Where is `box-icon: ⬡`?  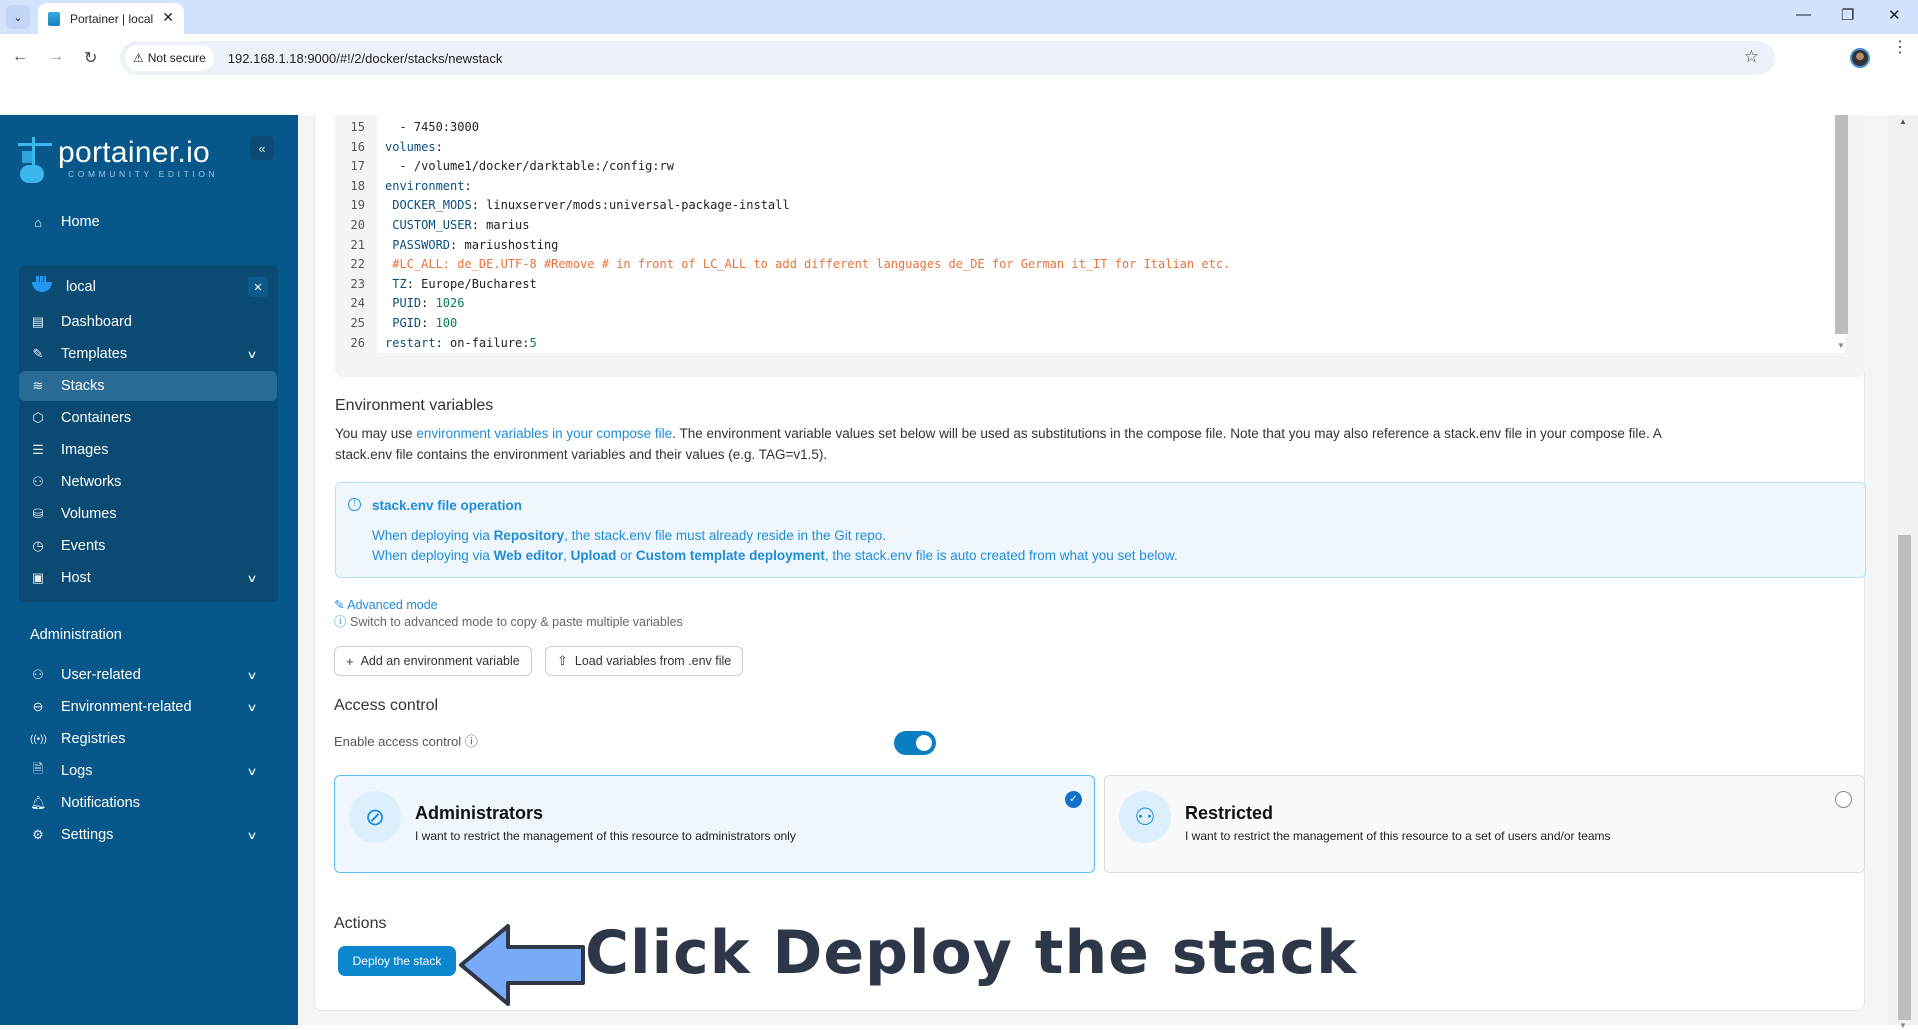
box-icon: ⬡ is located at coordinates (38, 417).